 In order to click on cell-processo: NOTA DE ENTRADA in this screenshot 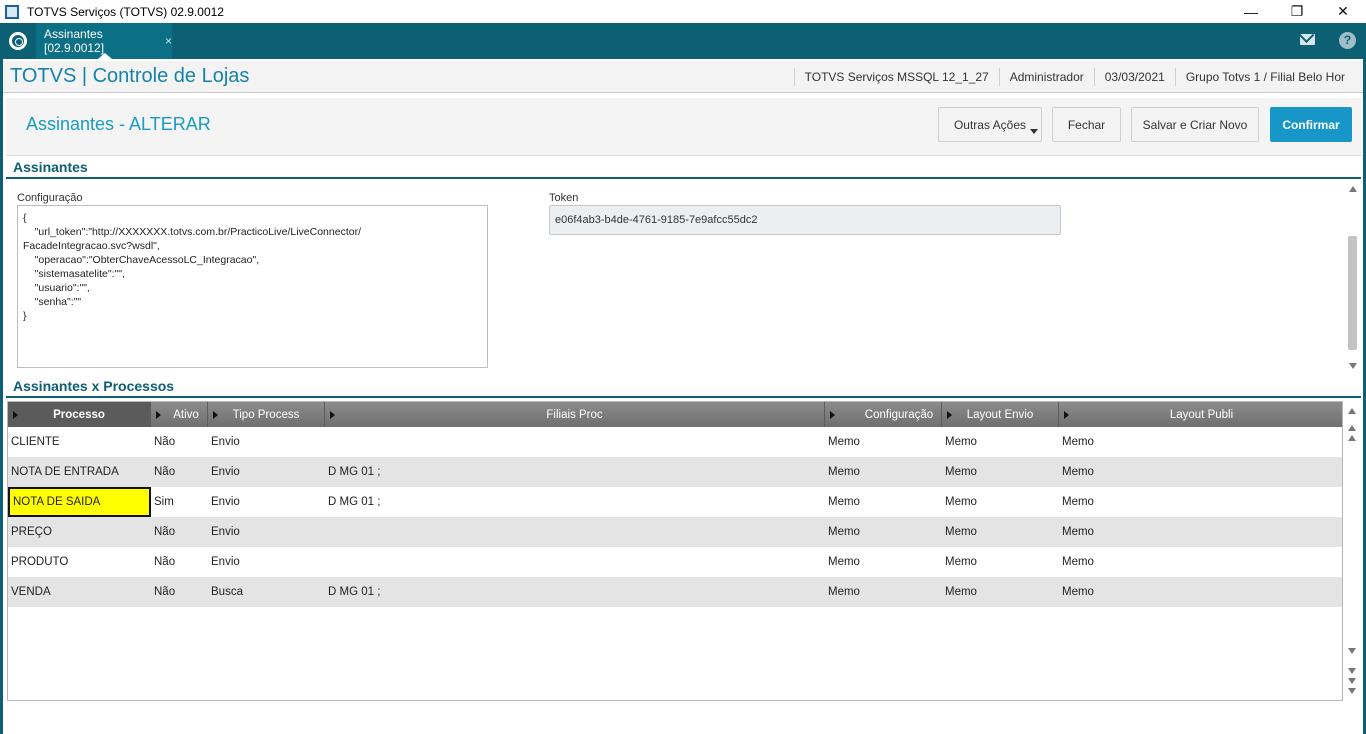, I will do `click(79, 472)`.